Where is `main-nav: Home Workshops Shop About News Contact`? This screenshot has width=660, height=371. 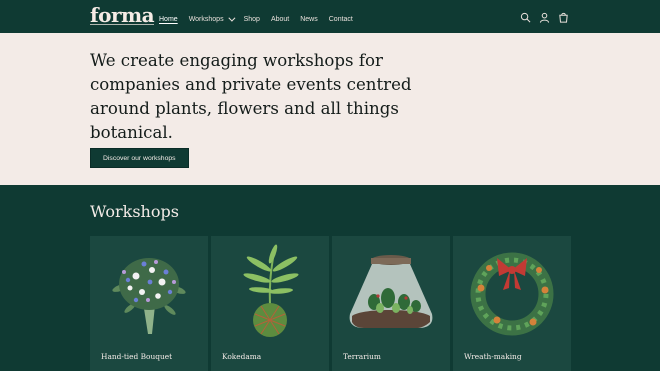
main-nav: Home Workshops Shop About News Contact is located at coordinates (261, 18).